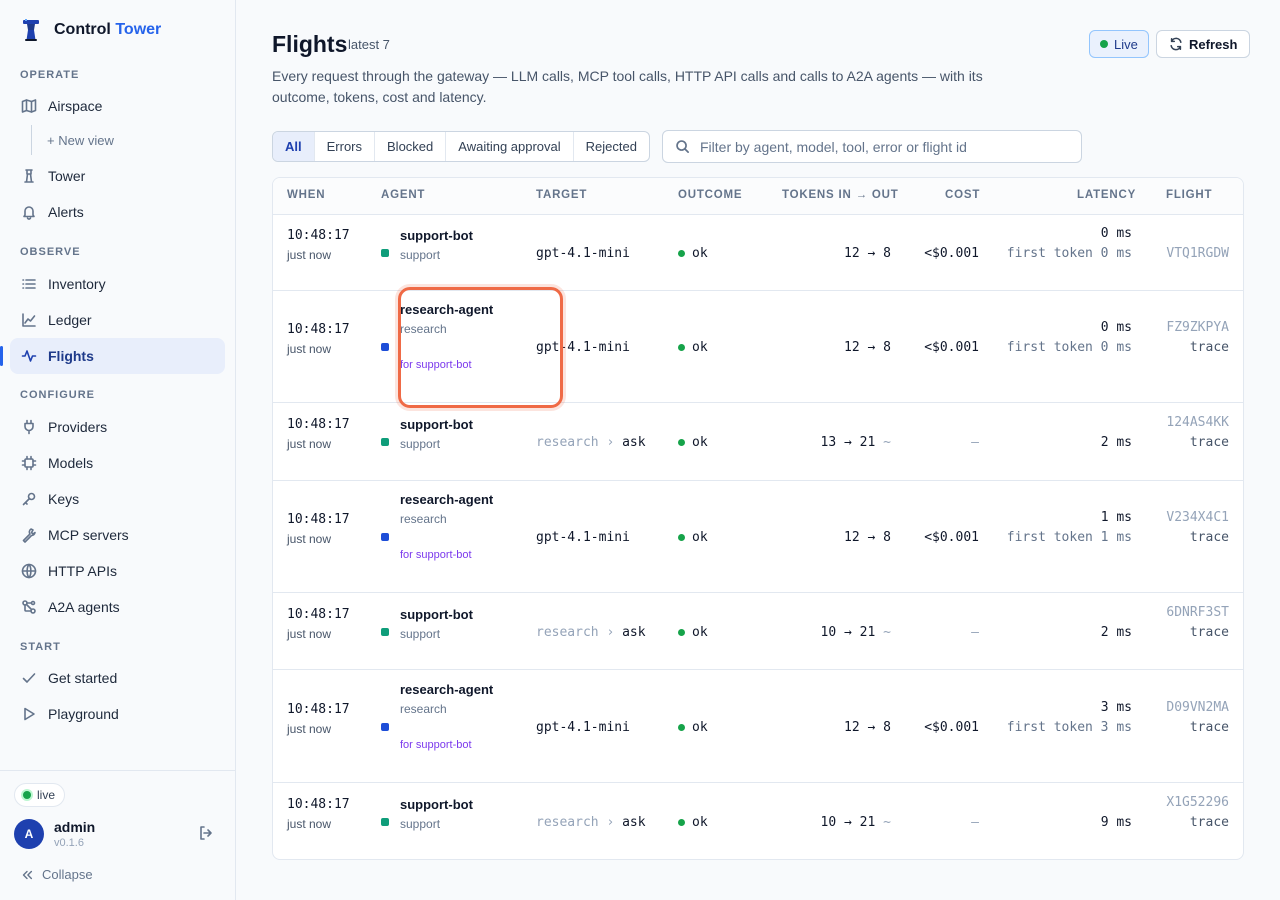  Describe the element at coordinates (1197, 422) in the screenshot. I see `row-flight-id: 124AS4KK` at that location.